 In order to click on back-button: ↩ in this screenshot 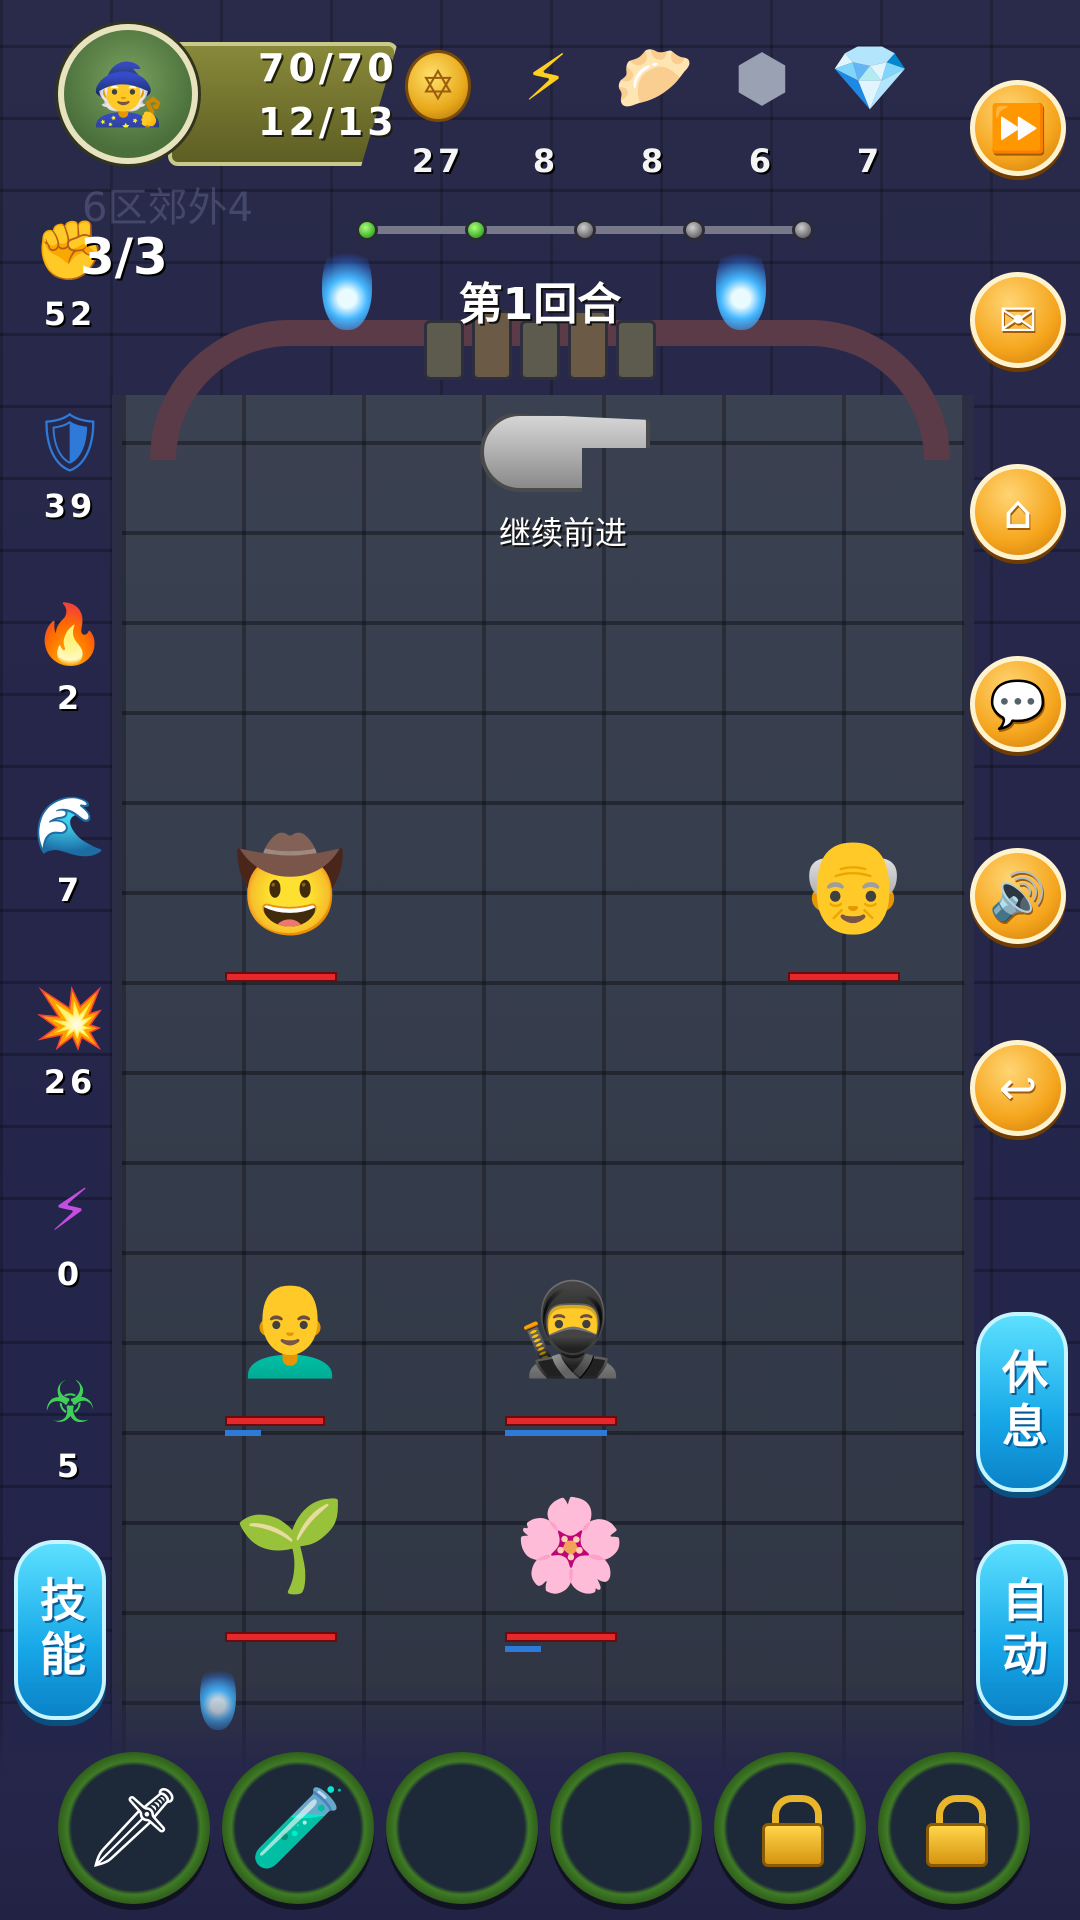, I will do `click(1018, 1088)`.